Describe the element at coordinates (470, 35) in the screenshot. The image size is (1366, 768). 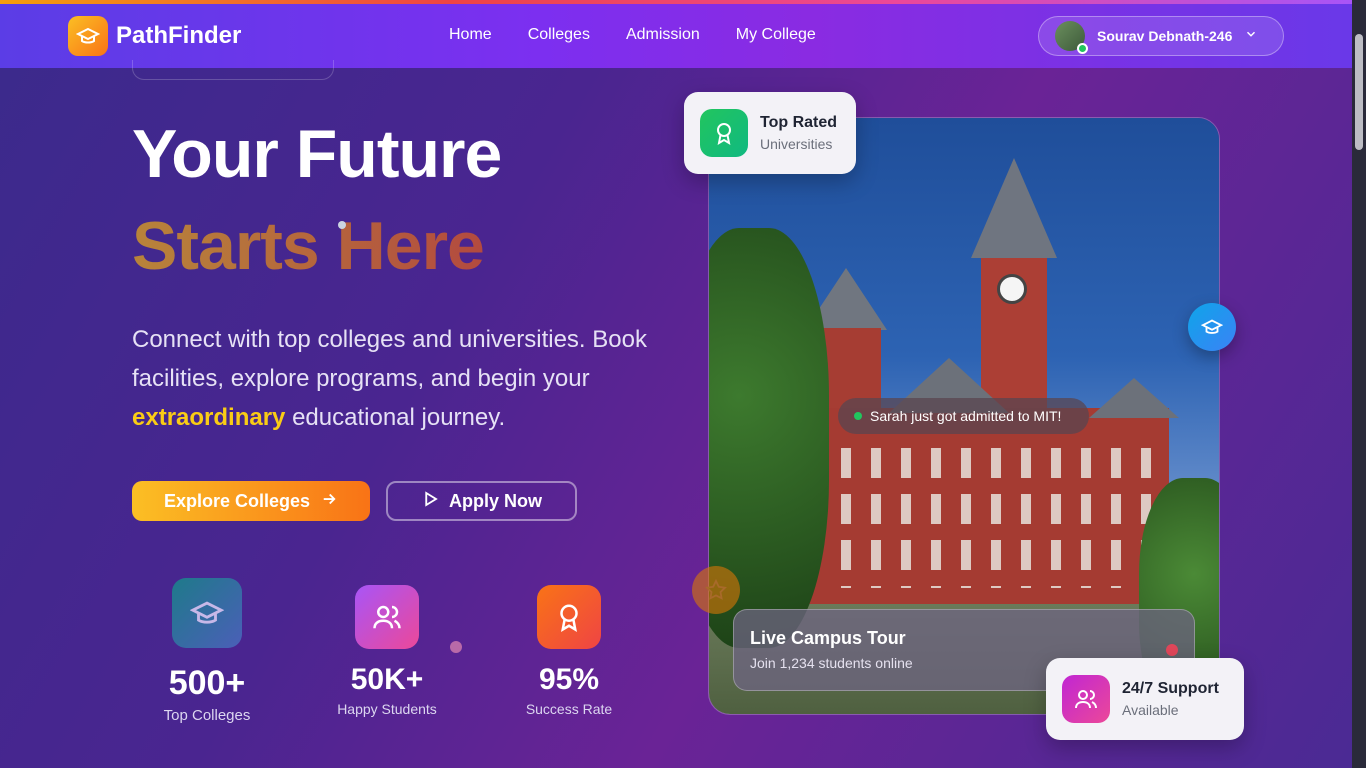
I see `nav-home: Home` at that location.